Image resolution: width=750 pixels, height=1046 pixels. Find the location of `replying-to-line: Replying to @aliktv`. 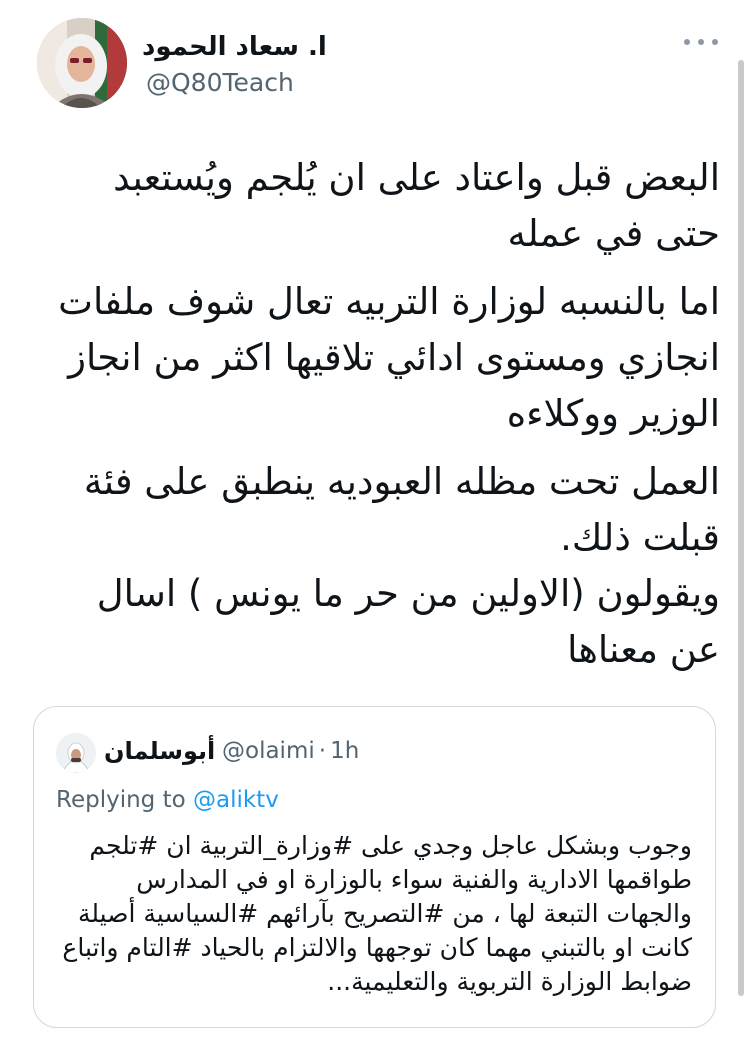

replying-to-line: Replying to @aliktv is located at coordinates (167, 800).